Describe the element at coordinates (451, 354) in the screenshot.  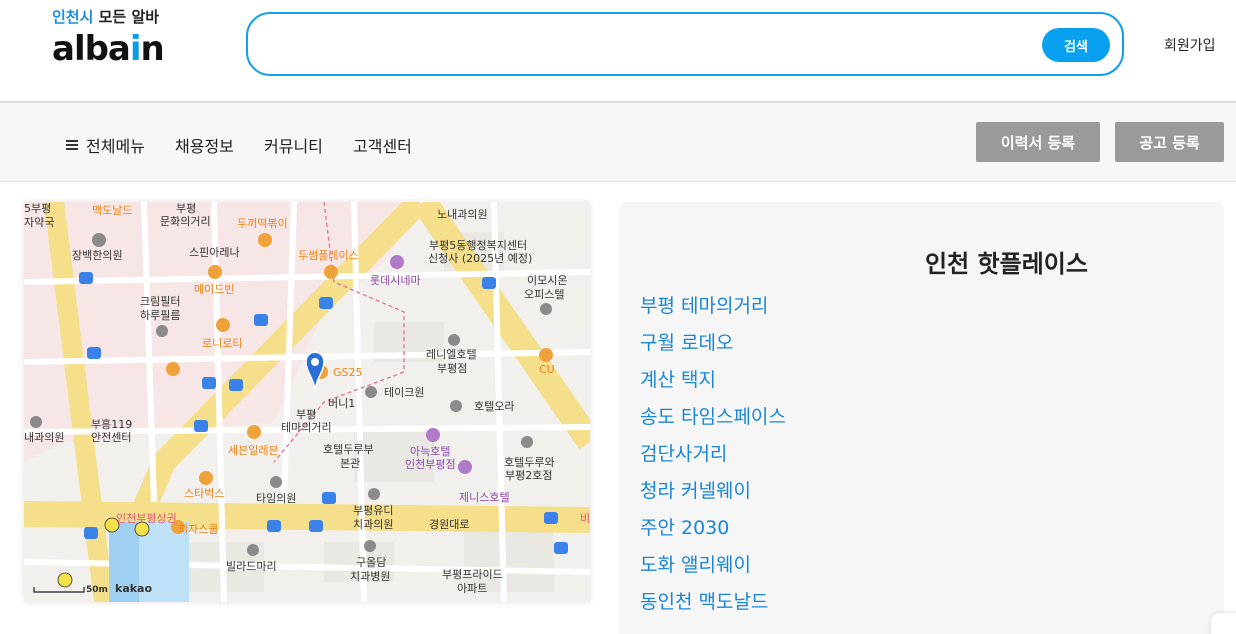
I see `map-label: 레니엘호텔` at that location.